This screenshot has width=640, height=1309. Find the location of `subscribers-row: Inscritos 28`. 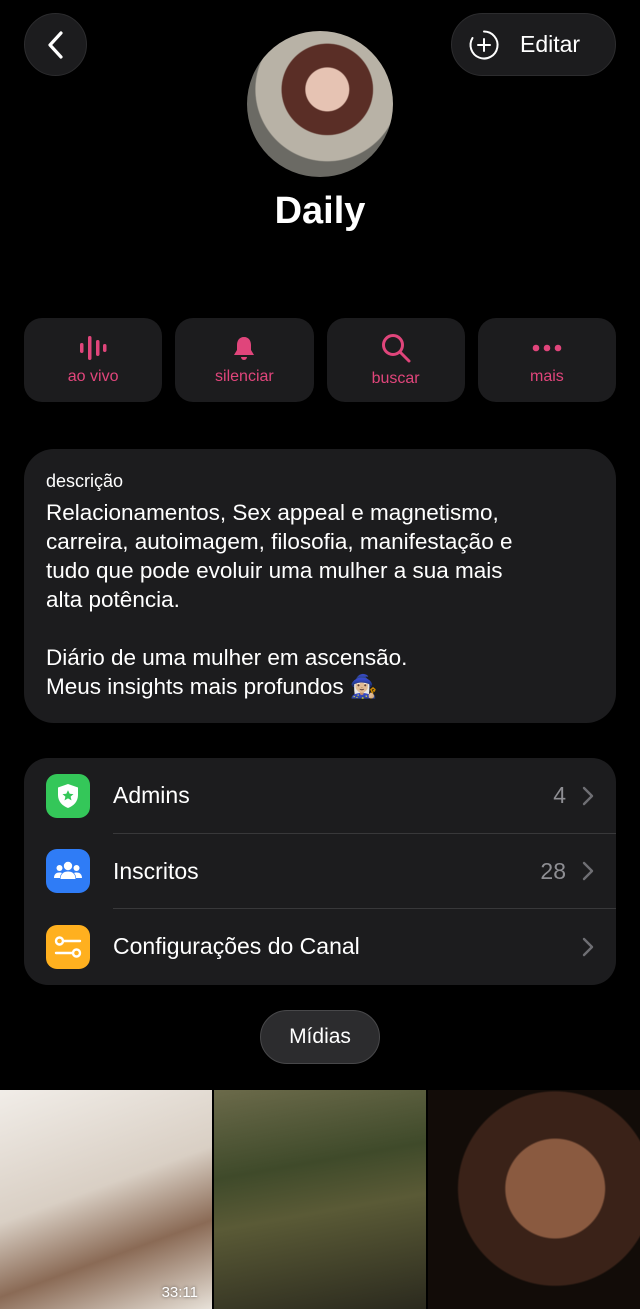

subscribers-row: Inscritos 28 is located at coordinates (320, 872).